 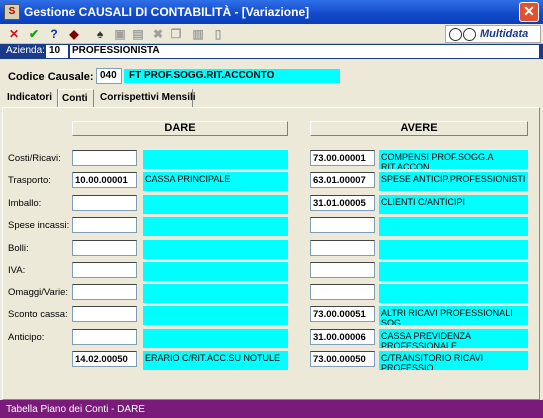 What do you see at coordinates (120, 34) in the screenshot?
I see `new-icon: ▣` at bounding box center [120, 34].